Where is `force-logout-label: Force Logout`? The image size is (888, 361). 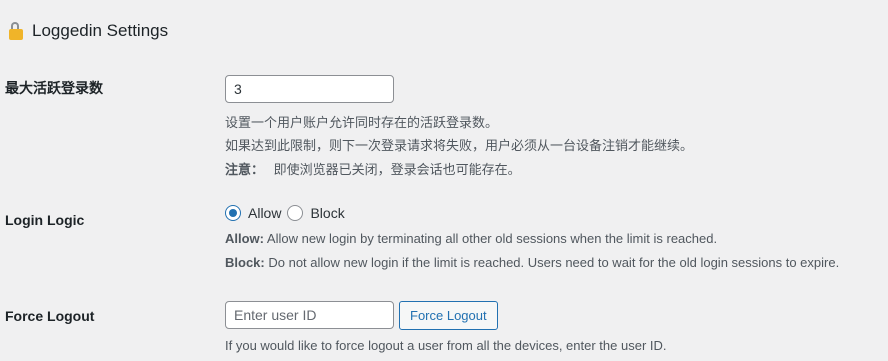 force-logout-label: Force Logout is located at coordinates (50, 316).